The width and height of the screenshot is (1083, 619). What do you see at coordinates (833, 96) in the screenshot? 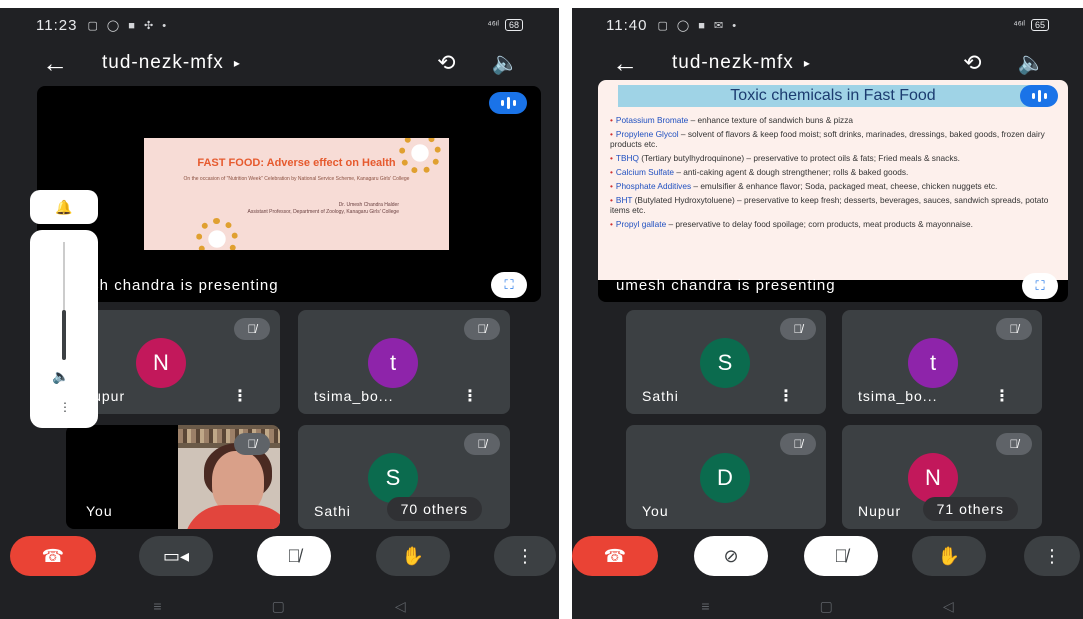
I see `slide-title: Toxic chemicals in Fast Food` at bounding box center [833, 96].